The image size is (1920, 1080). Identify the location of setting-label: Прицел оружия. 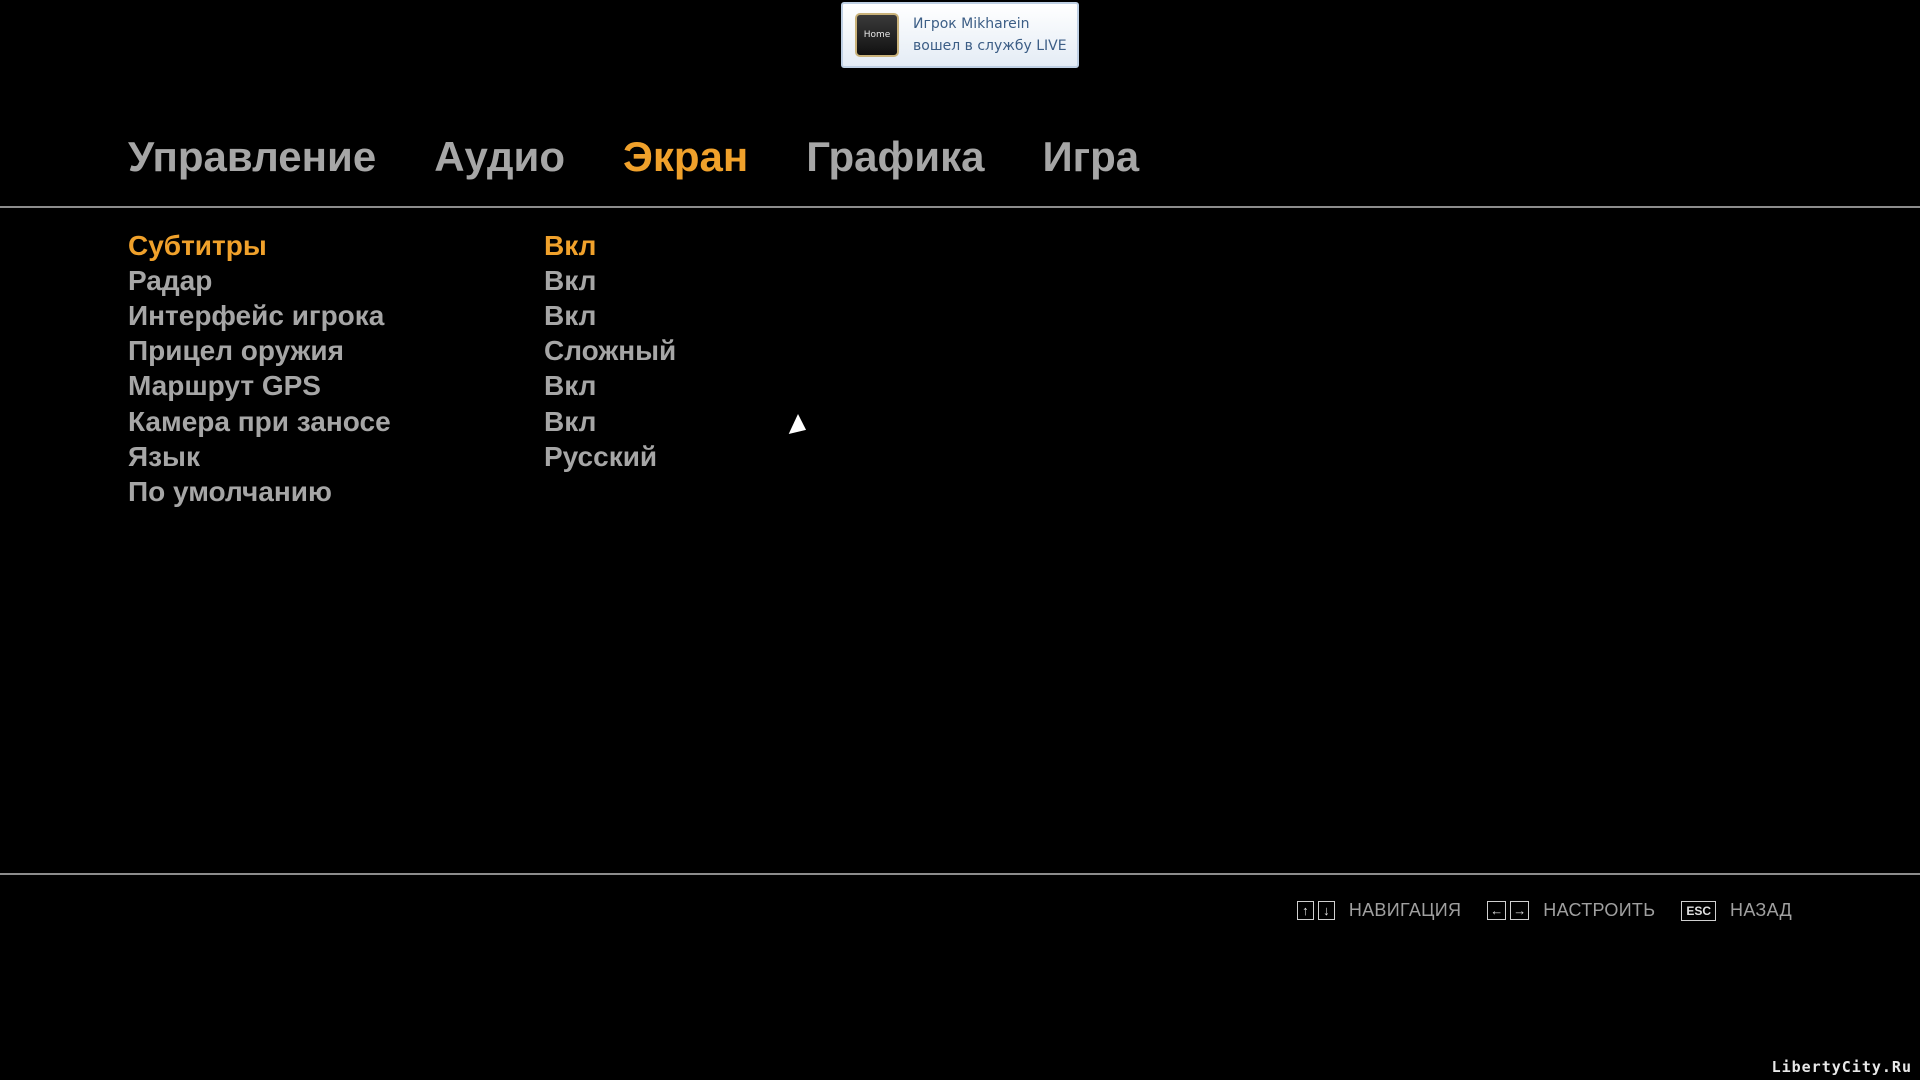
(236, 351).